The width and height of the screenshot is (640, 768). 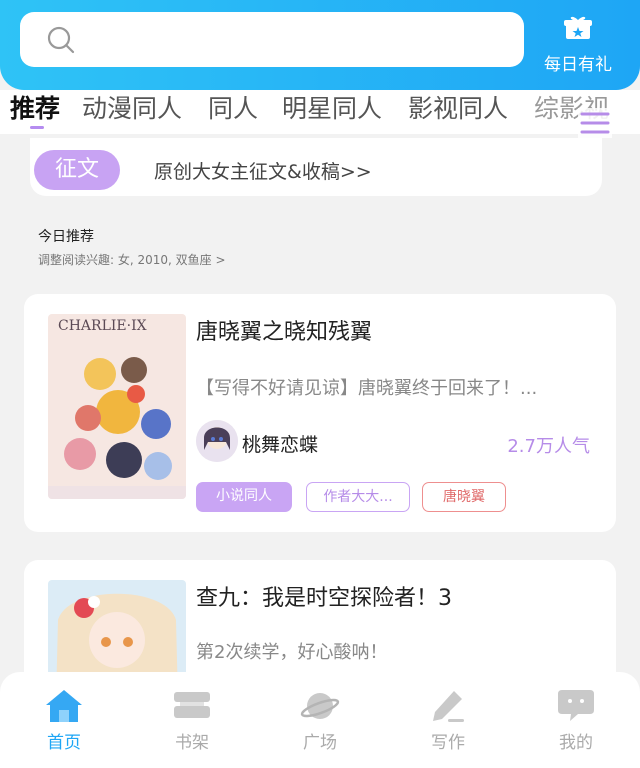 What do you see at coordinates (324, 596) in the screenshot?
I see `book-title: 查九：我是时空探险者！3` at bounding box center [324, 596].